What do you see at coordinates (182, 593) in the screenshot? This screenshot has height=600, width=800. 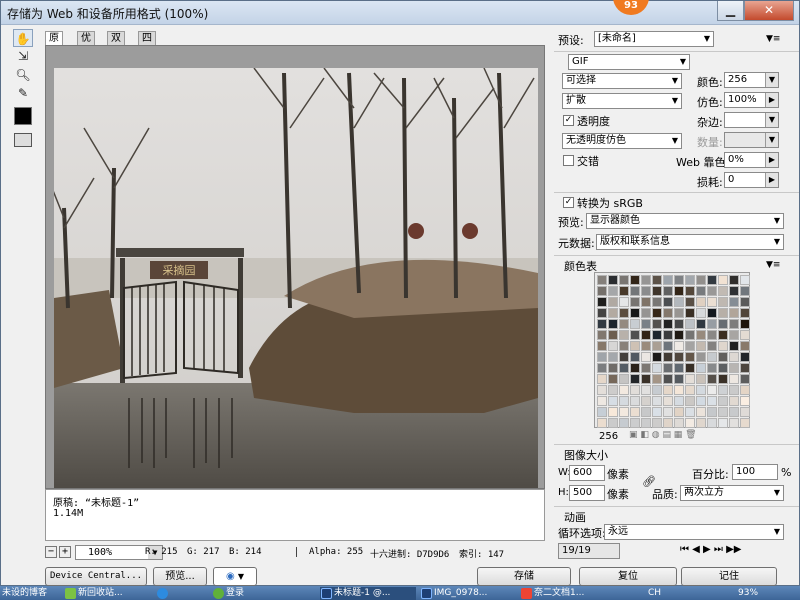 I see `taskbar-item-browser` at bounding box center [182, 593].